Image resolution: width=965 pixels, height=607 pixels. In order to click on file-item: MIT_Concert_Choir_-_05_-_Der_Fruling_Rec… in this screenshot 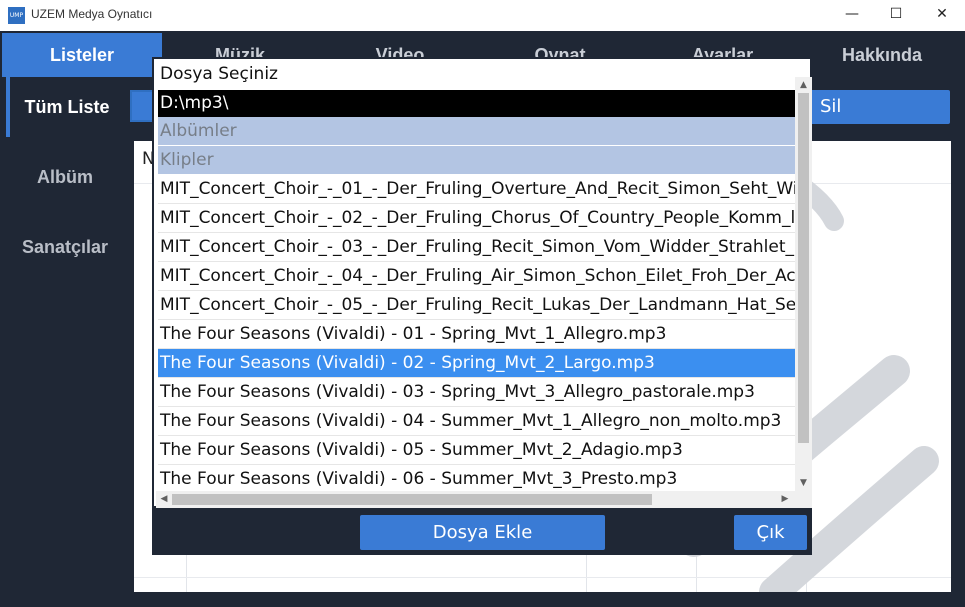, I will do `click(476, 305)`.